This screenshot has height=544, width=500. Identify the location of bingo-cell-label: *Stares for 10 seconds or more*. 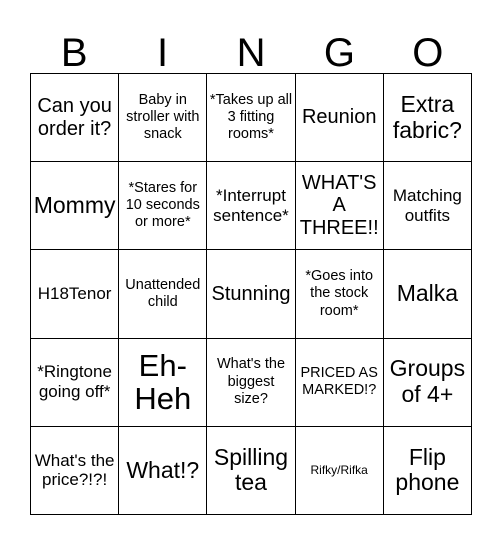
(162, 205).